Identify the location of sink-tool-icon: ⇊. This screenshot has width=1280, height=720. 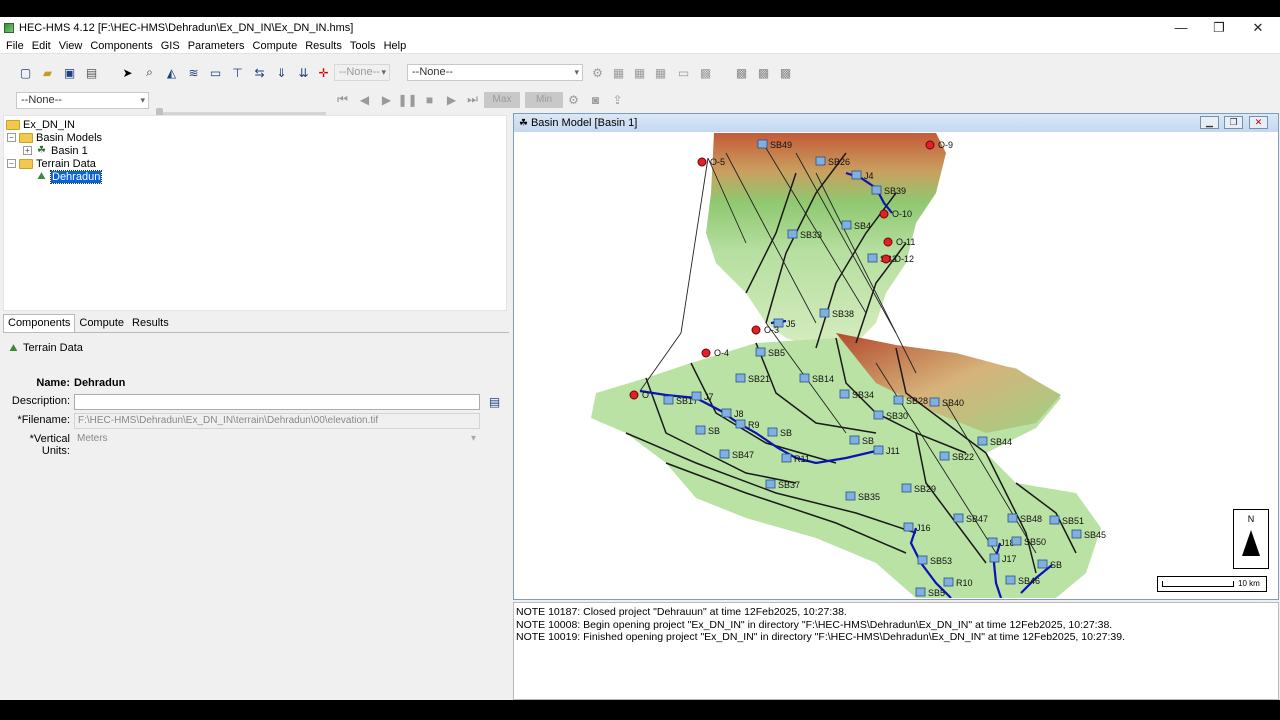
(303, 72).